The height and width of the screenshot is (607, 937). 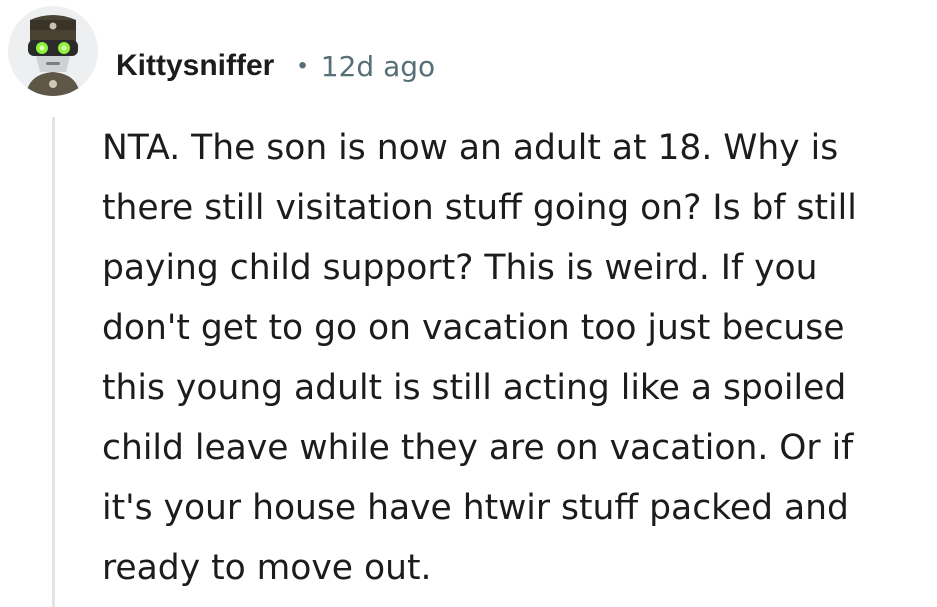 What do you see at coordinates (195, 66) in the screenshot?
I see `author-username: Kittysniffer` at bounding box center [195, 66].